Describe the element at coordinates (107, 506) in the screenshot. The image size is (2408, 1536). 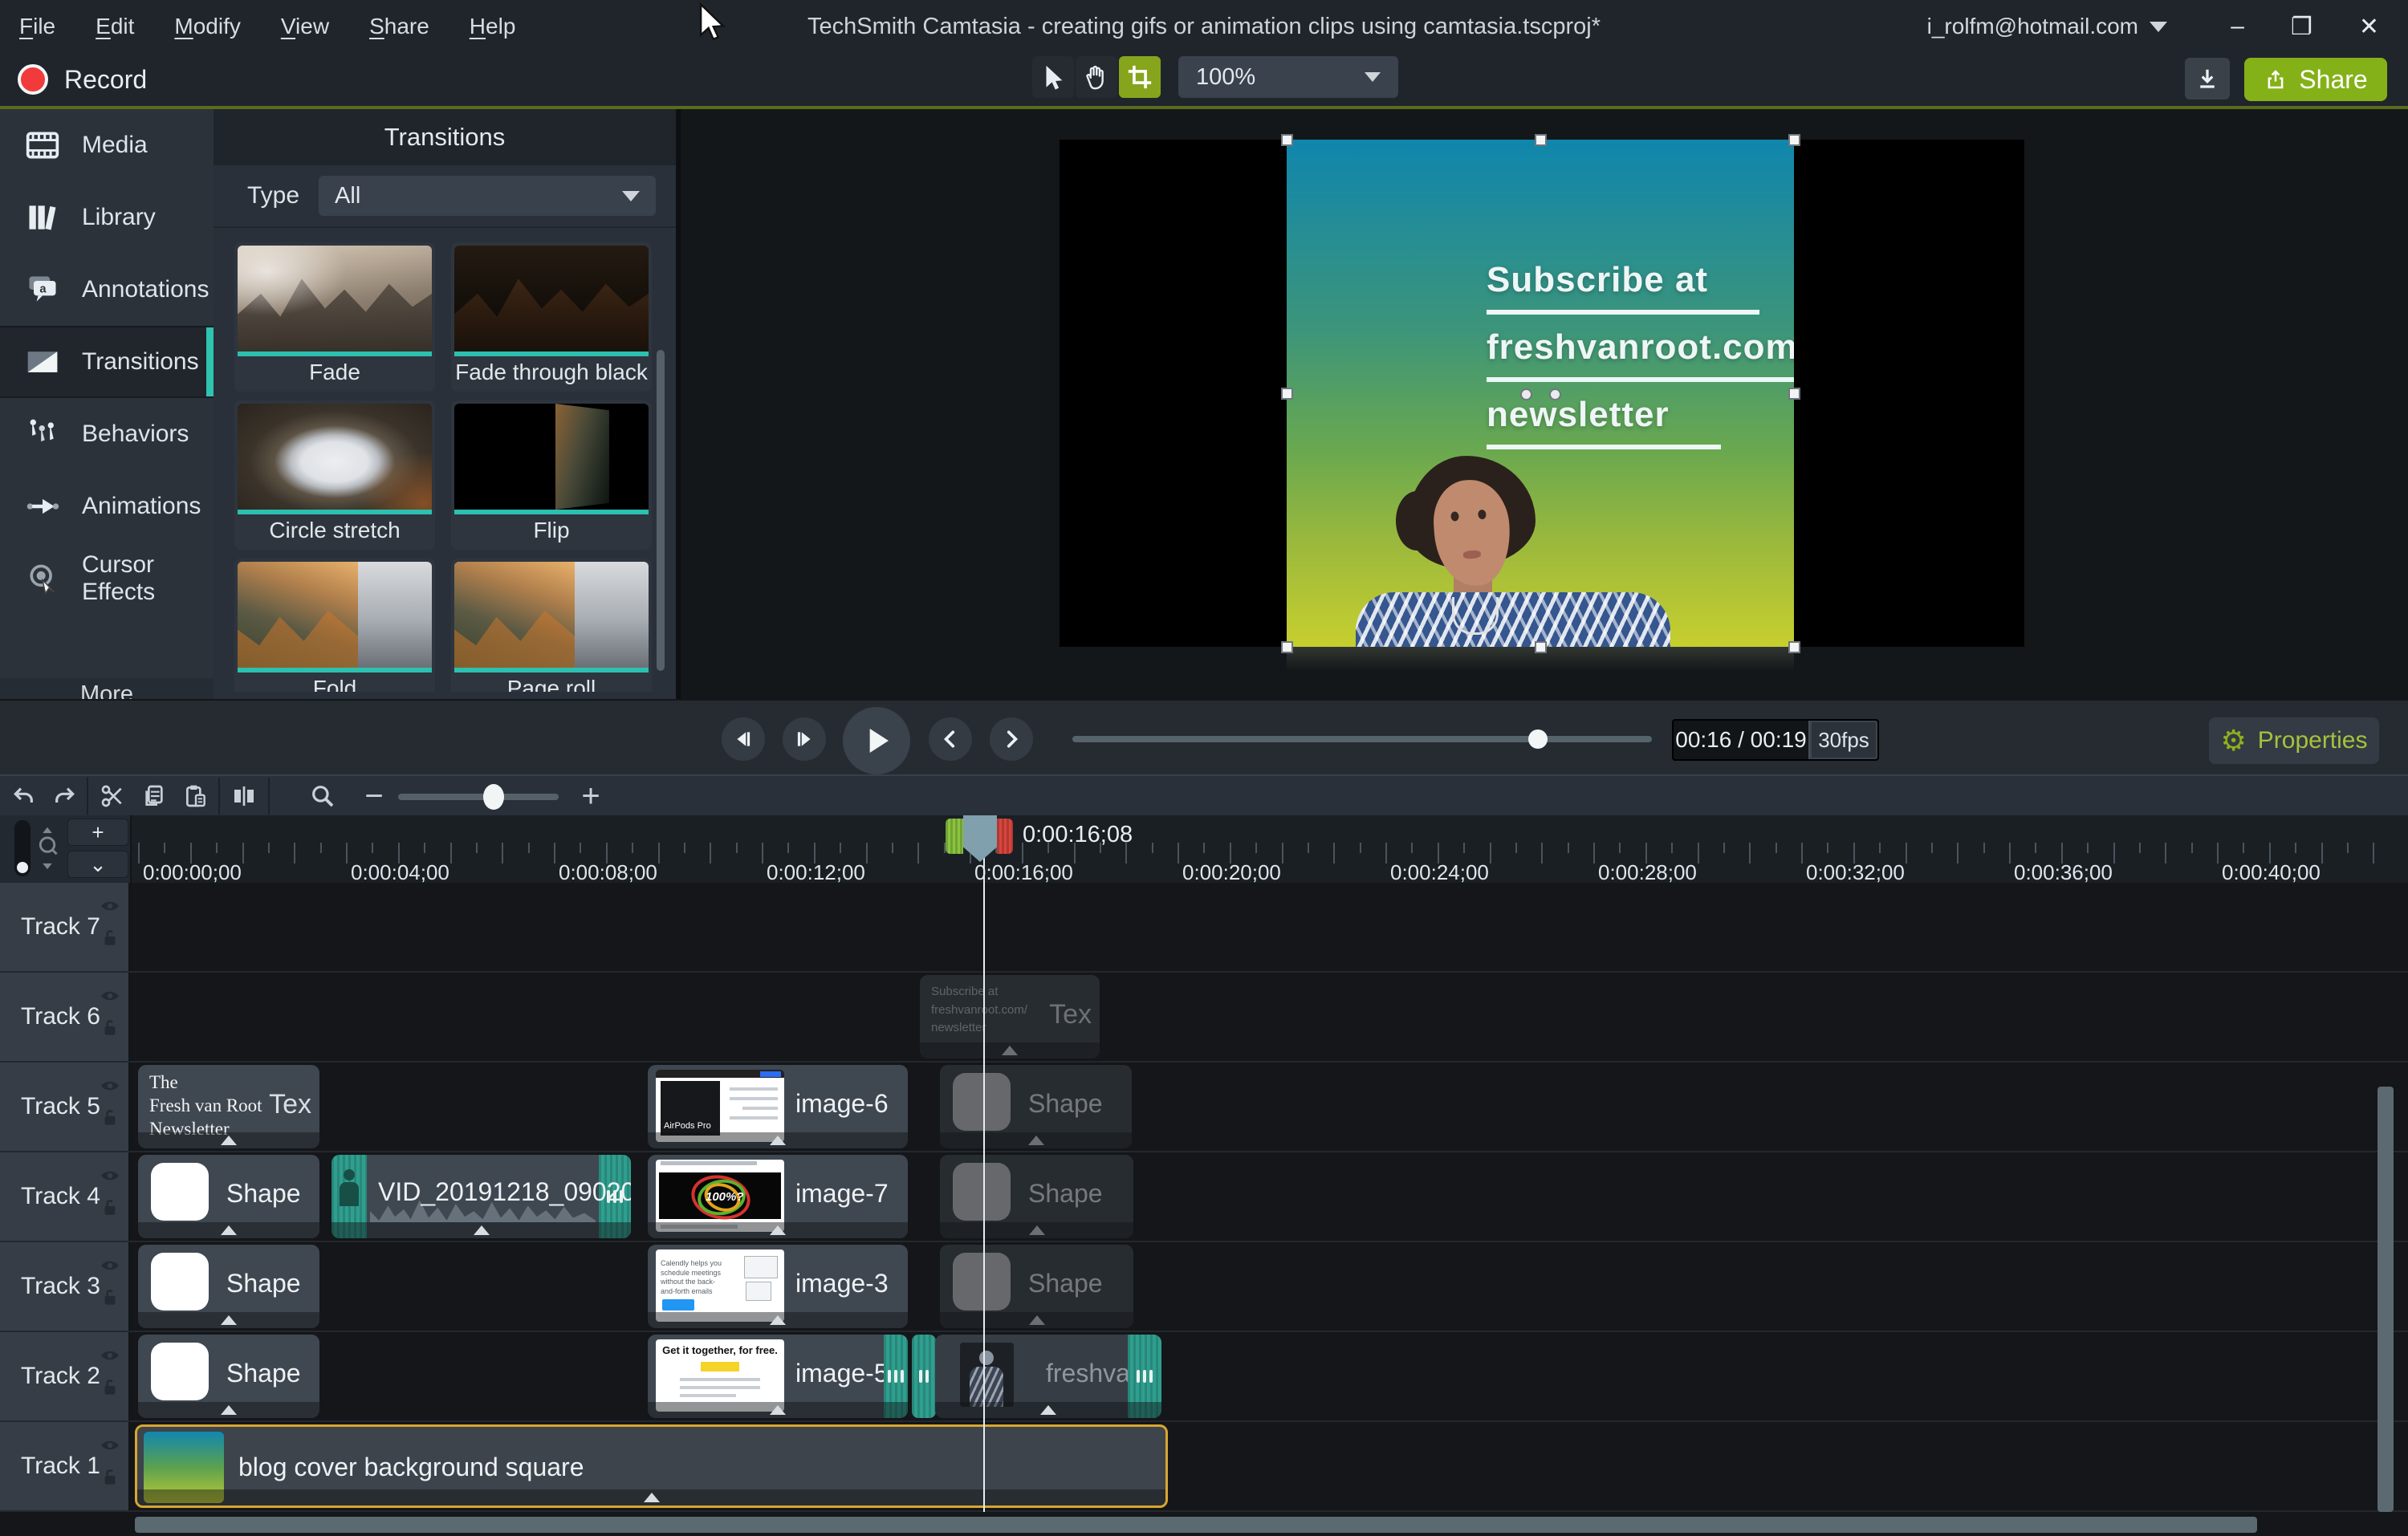
I see `sidebar-item-animations: Animations` at that location.